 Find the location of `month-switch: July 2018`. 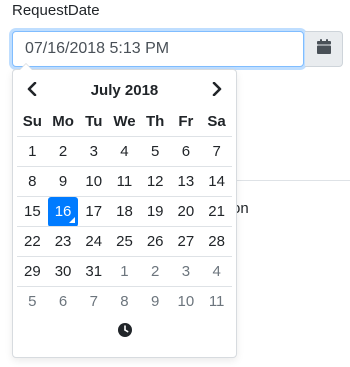

month-switch: July 2018 is located at coordinates (124, 91).